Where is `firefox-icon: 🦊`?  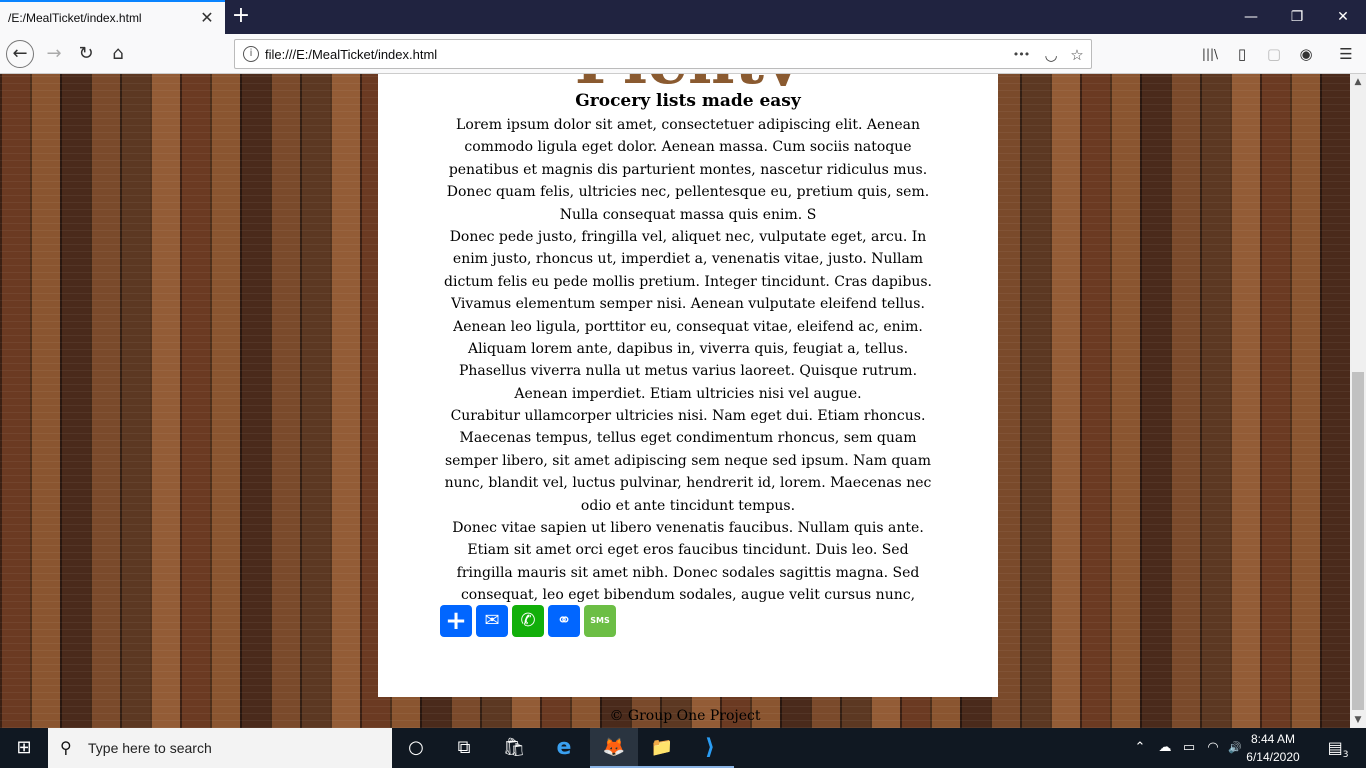 firefox-icon: 🦊 is located at coordinates (614, 748).